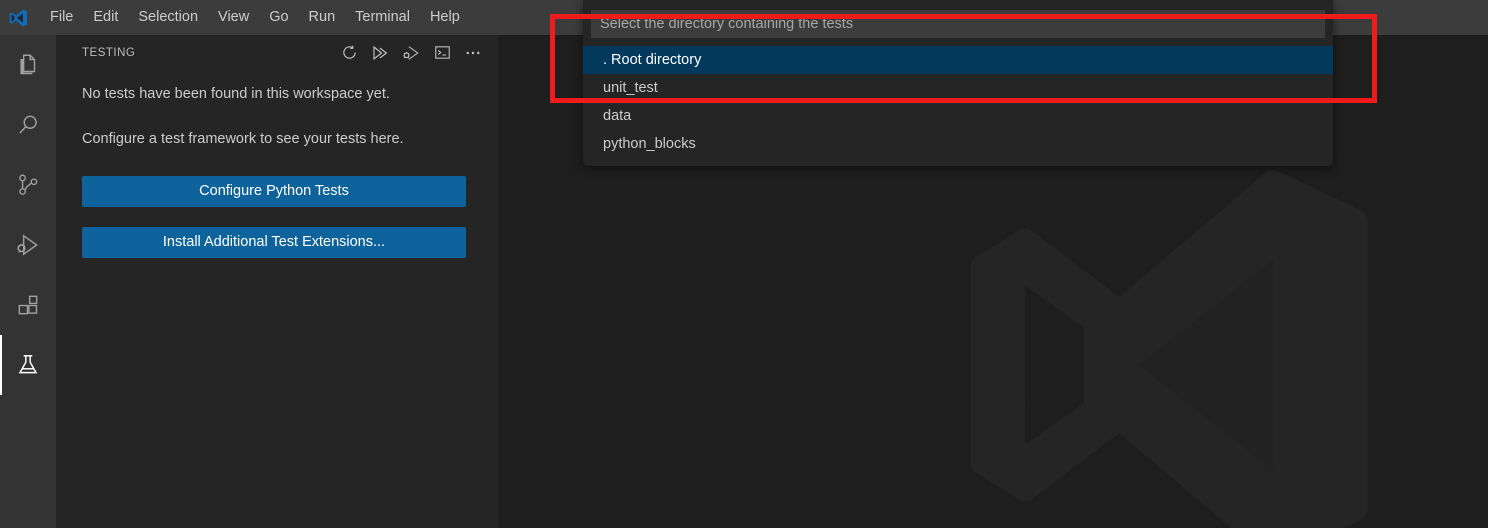  Describe the element at coordinates (109, 52) in the screenshot. I see `sidebar-title: TESTING` at that location.